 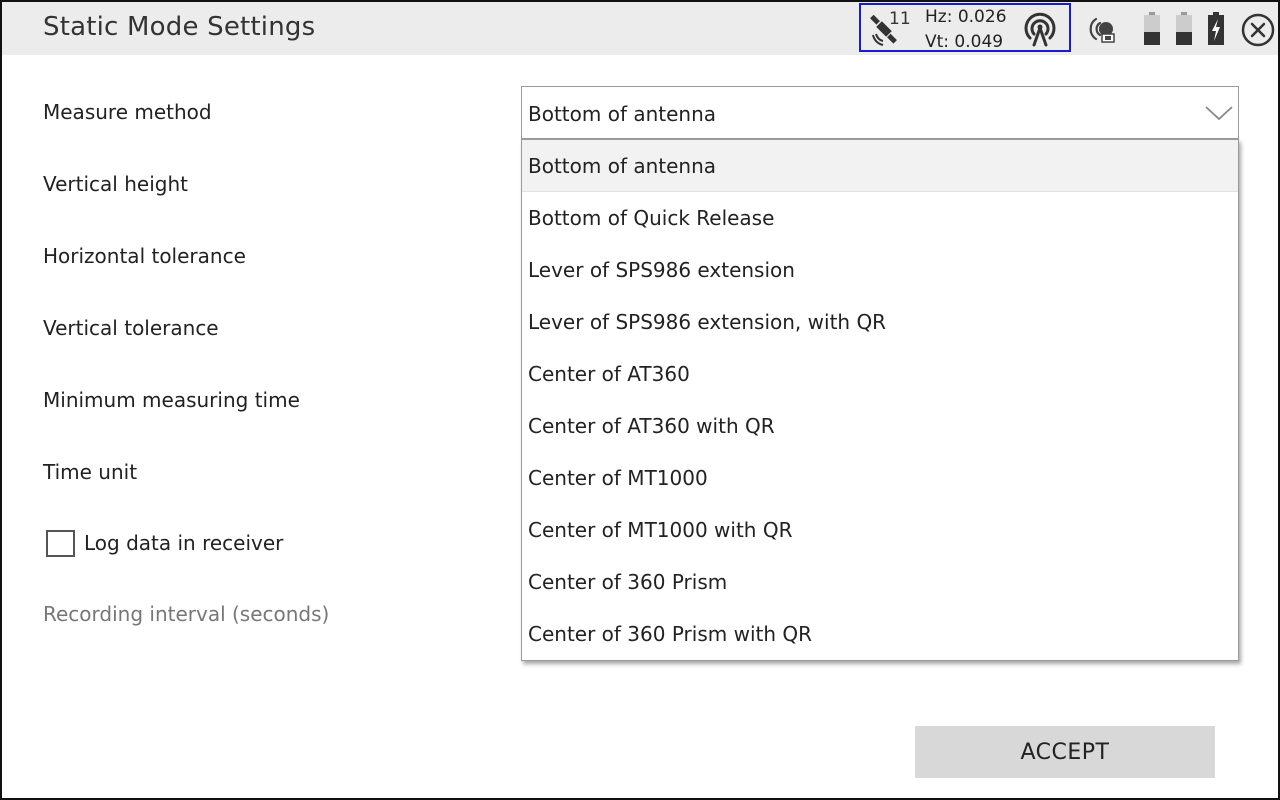 What do you see at coordinates (1065, 752) in the screenshot?
I see `accept-button: ACCEPT` at bounding box center [1065, 752].